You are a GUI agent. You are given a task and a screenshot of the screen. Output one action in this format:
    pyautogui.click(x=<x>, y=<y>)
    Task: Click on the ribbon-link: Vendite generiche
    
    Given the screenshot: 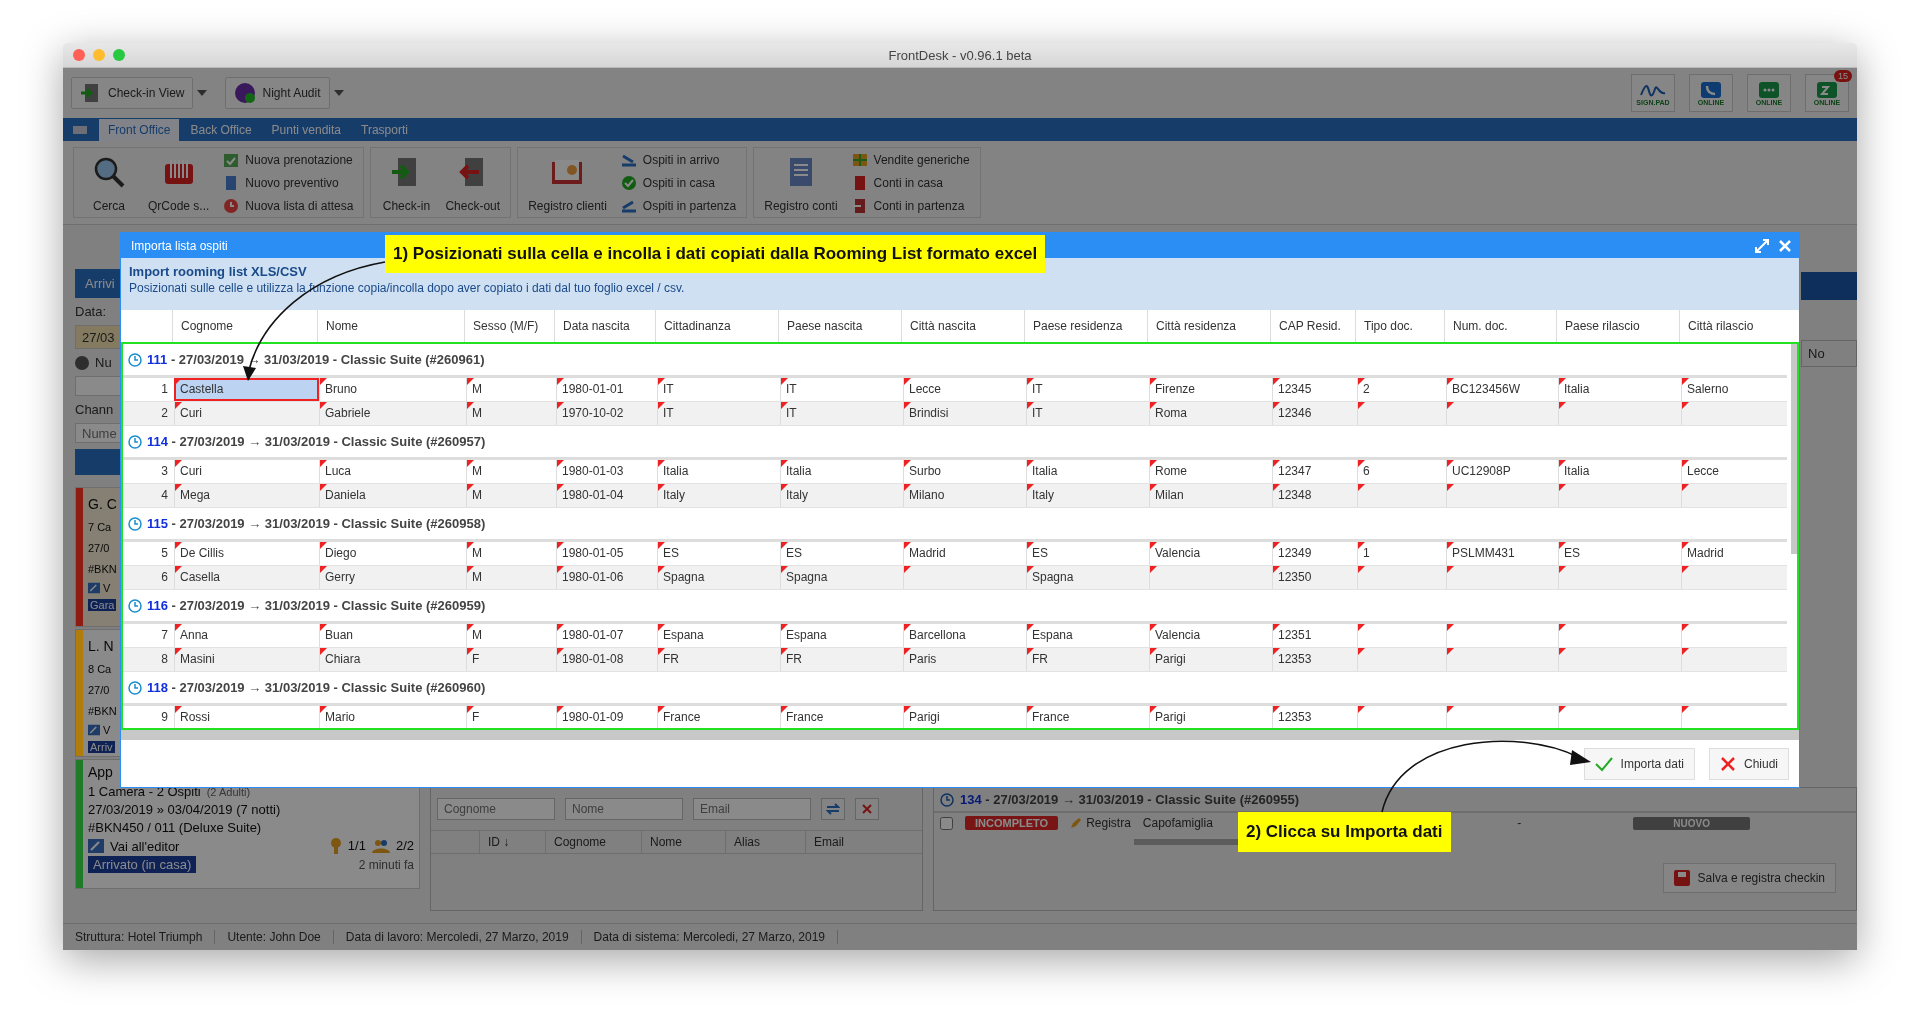 What is the action you would take?
    pyautogui.click(x=910, y=159)
    